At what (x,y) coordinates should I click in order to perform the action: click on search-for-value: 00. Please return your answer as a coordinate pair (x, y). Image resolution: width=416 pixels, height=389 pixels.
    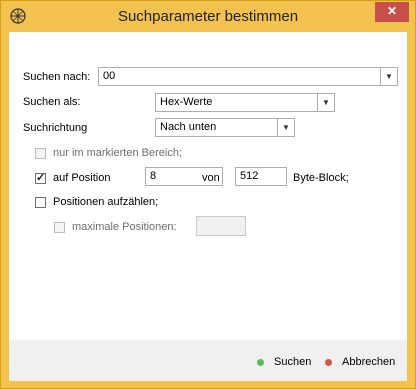
    Looking at the image, I should click on (109, 76).